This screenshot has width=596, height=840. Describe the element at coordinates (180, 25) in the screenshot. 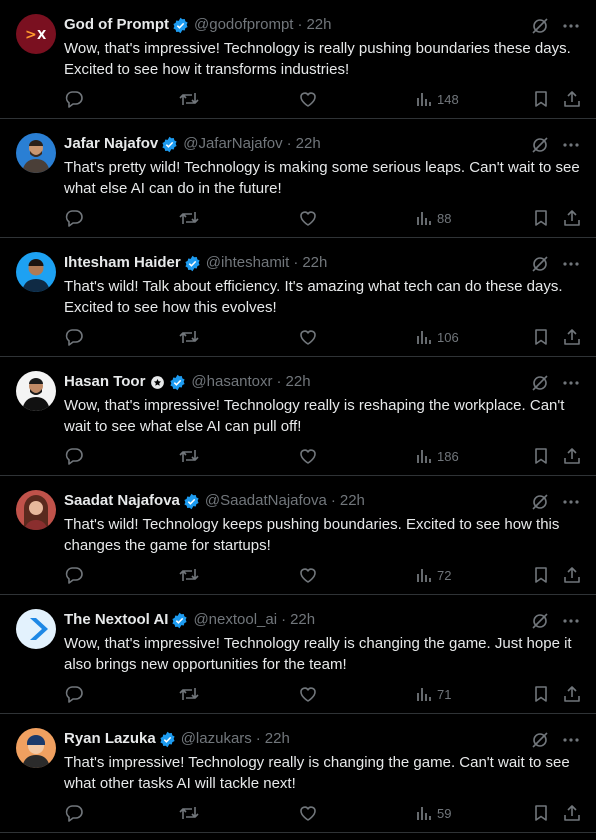

I see `verified-badge-icon` at that location.